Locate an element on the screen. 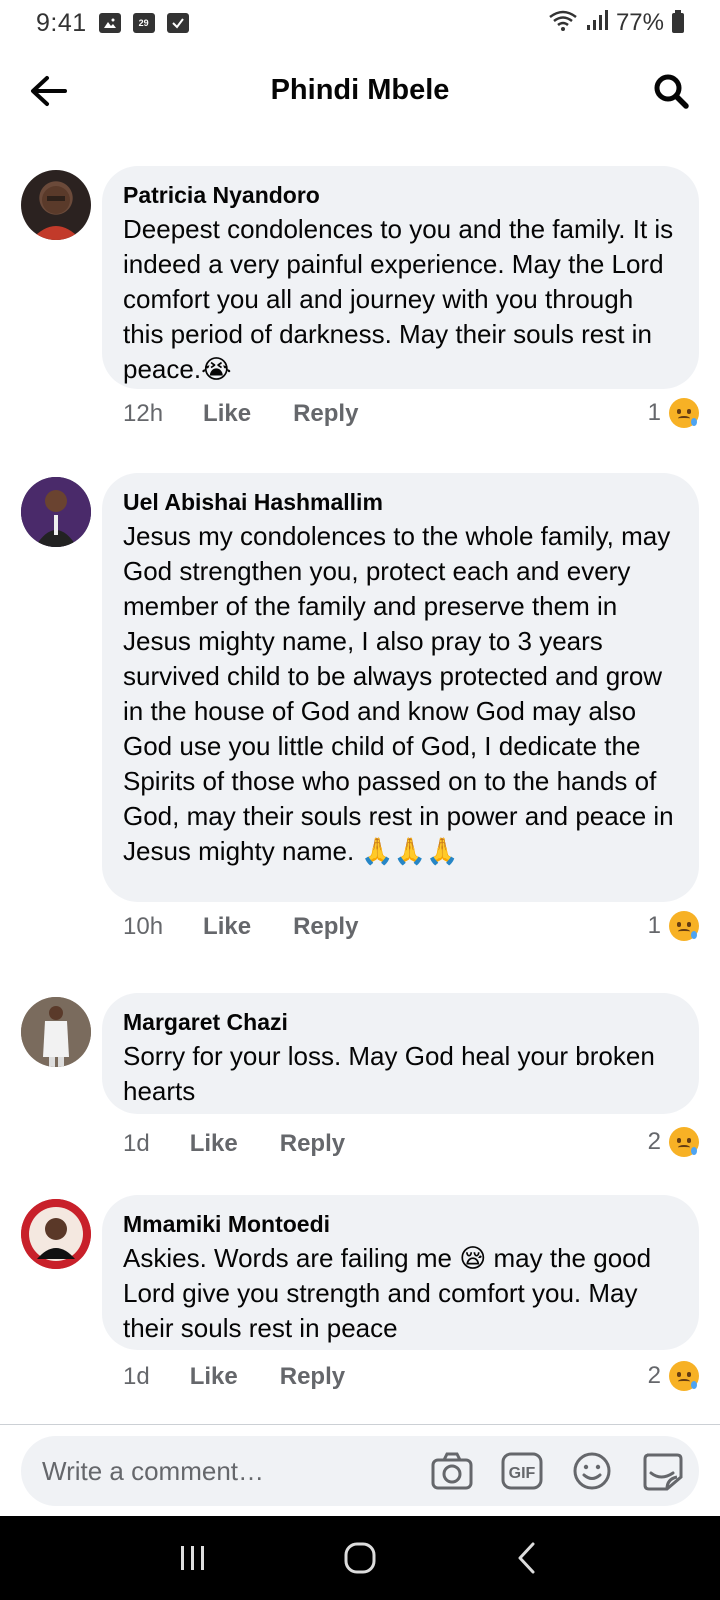 The height and width of the screenshot is (1600, 720). status-time: 9:41 is located at coordinates (61, 22).